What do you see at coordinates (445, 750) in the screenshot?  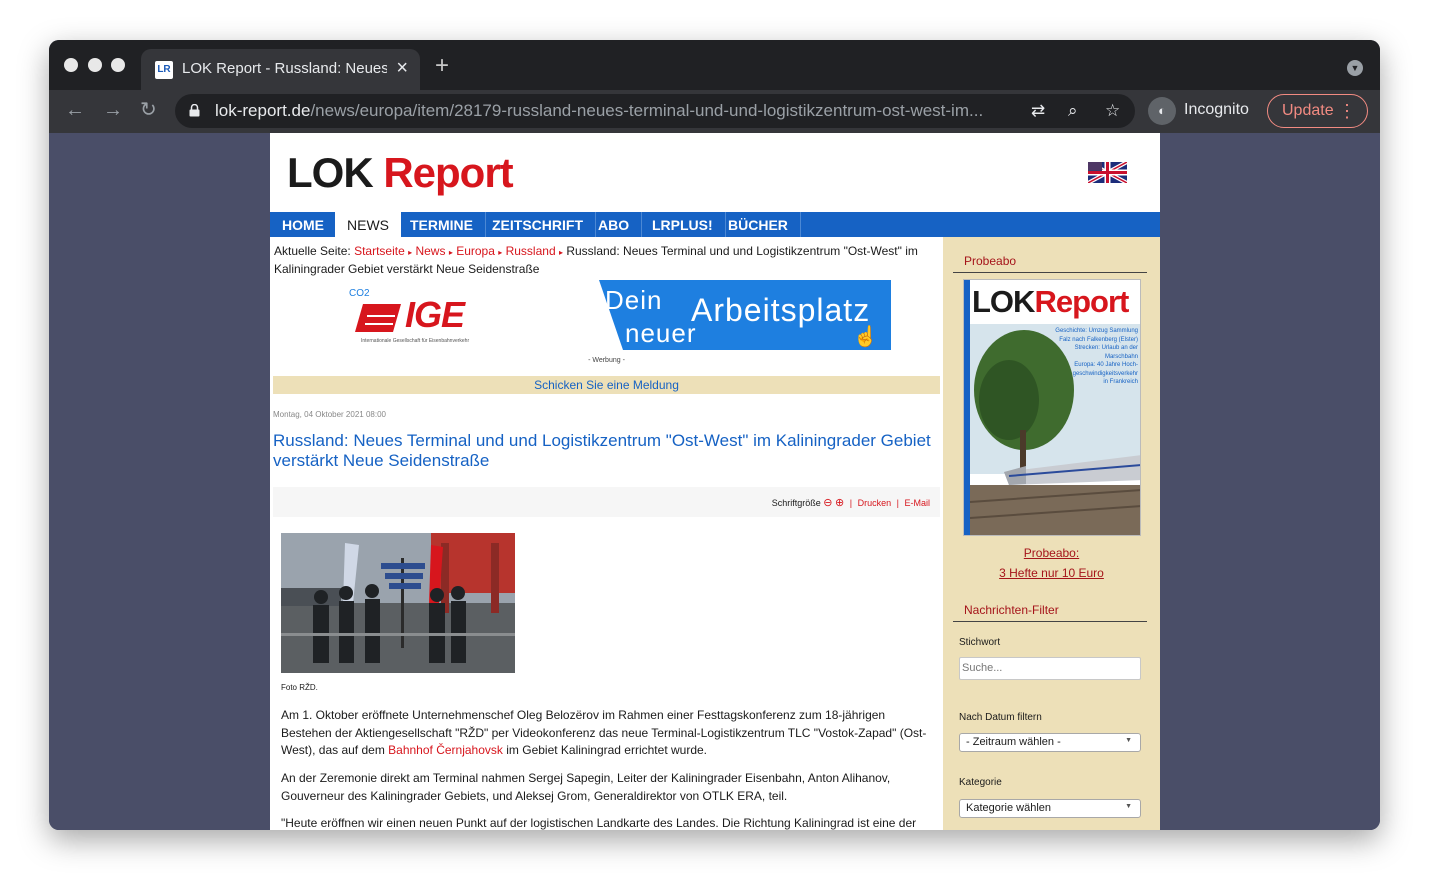 I see `bahnhof-link: Bahnhof Černjahovsk` at bounding box center [445, 750].